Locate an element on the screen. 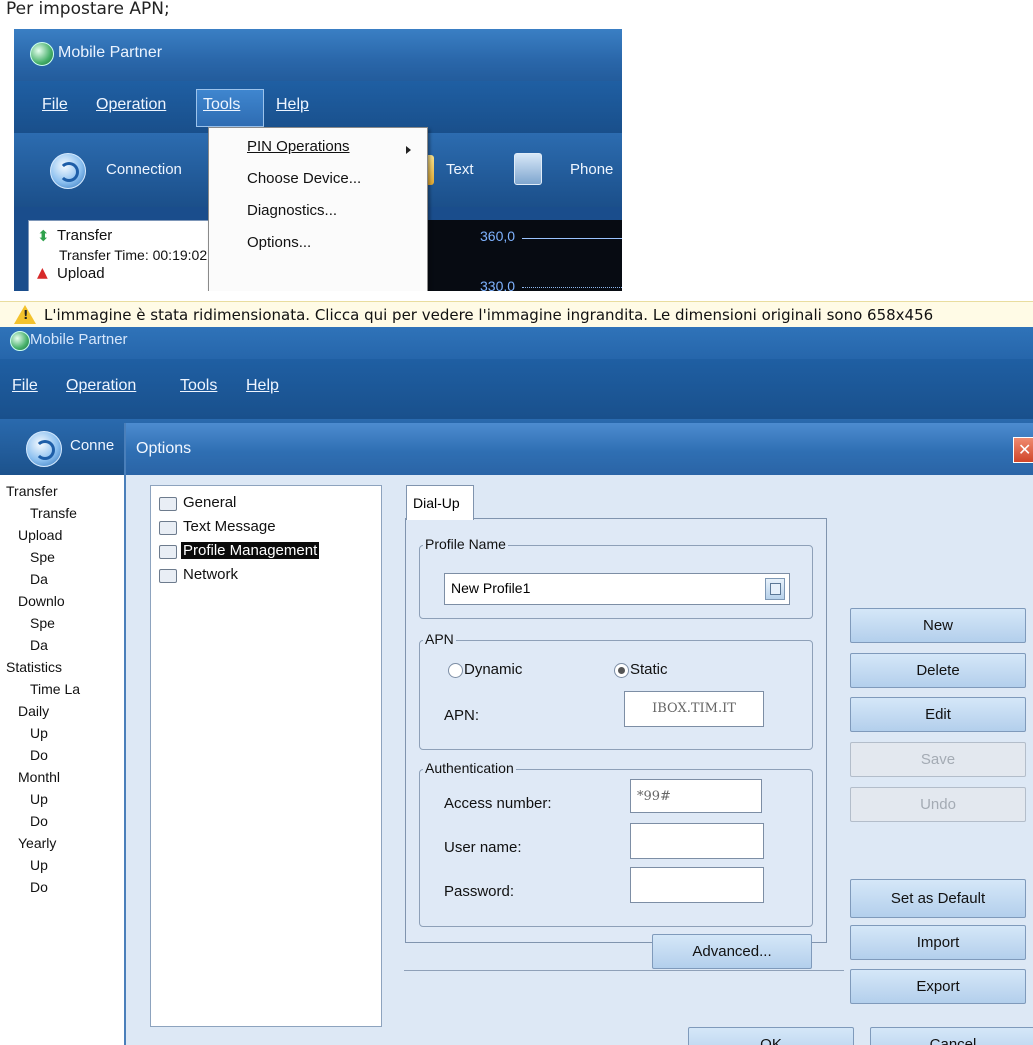  tree-item-label: Yearly is located at coordinates (37, 843).